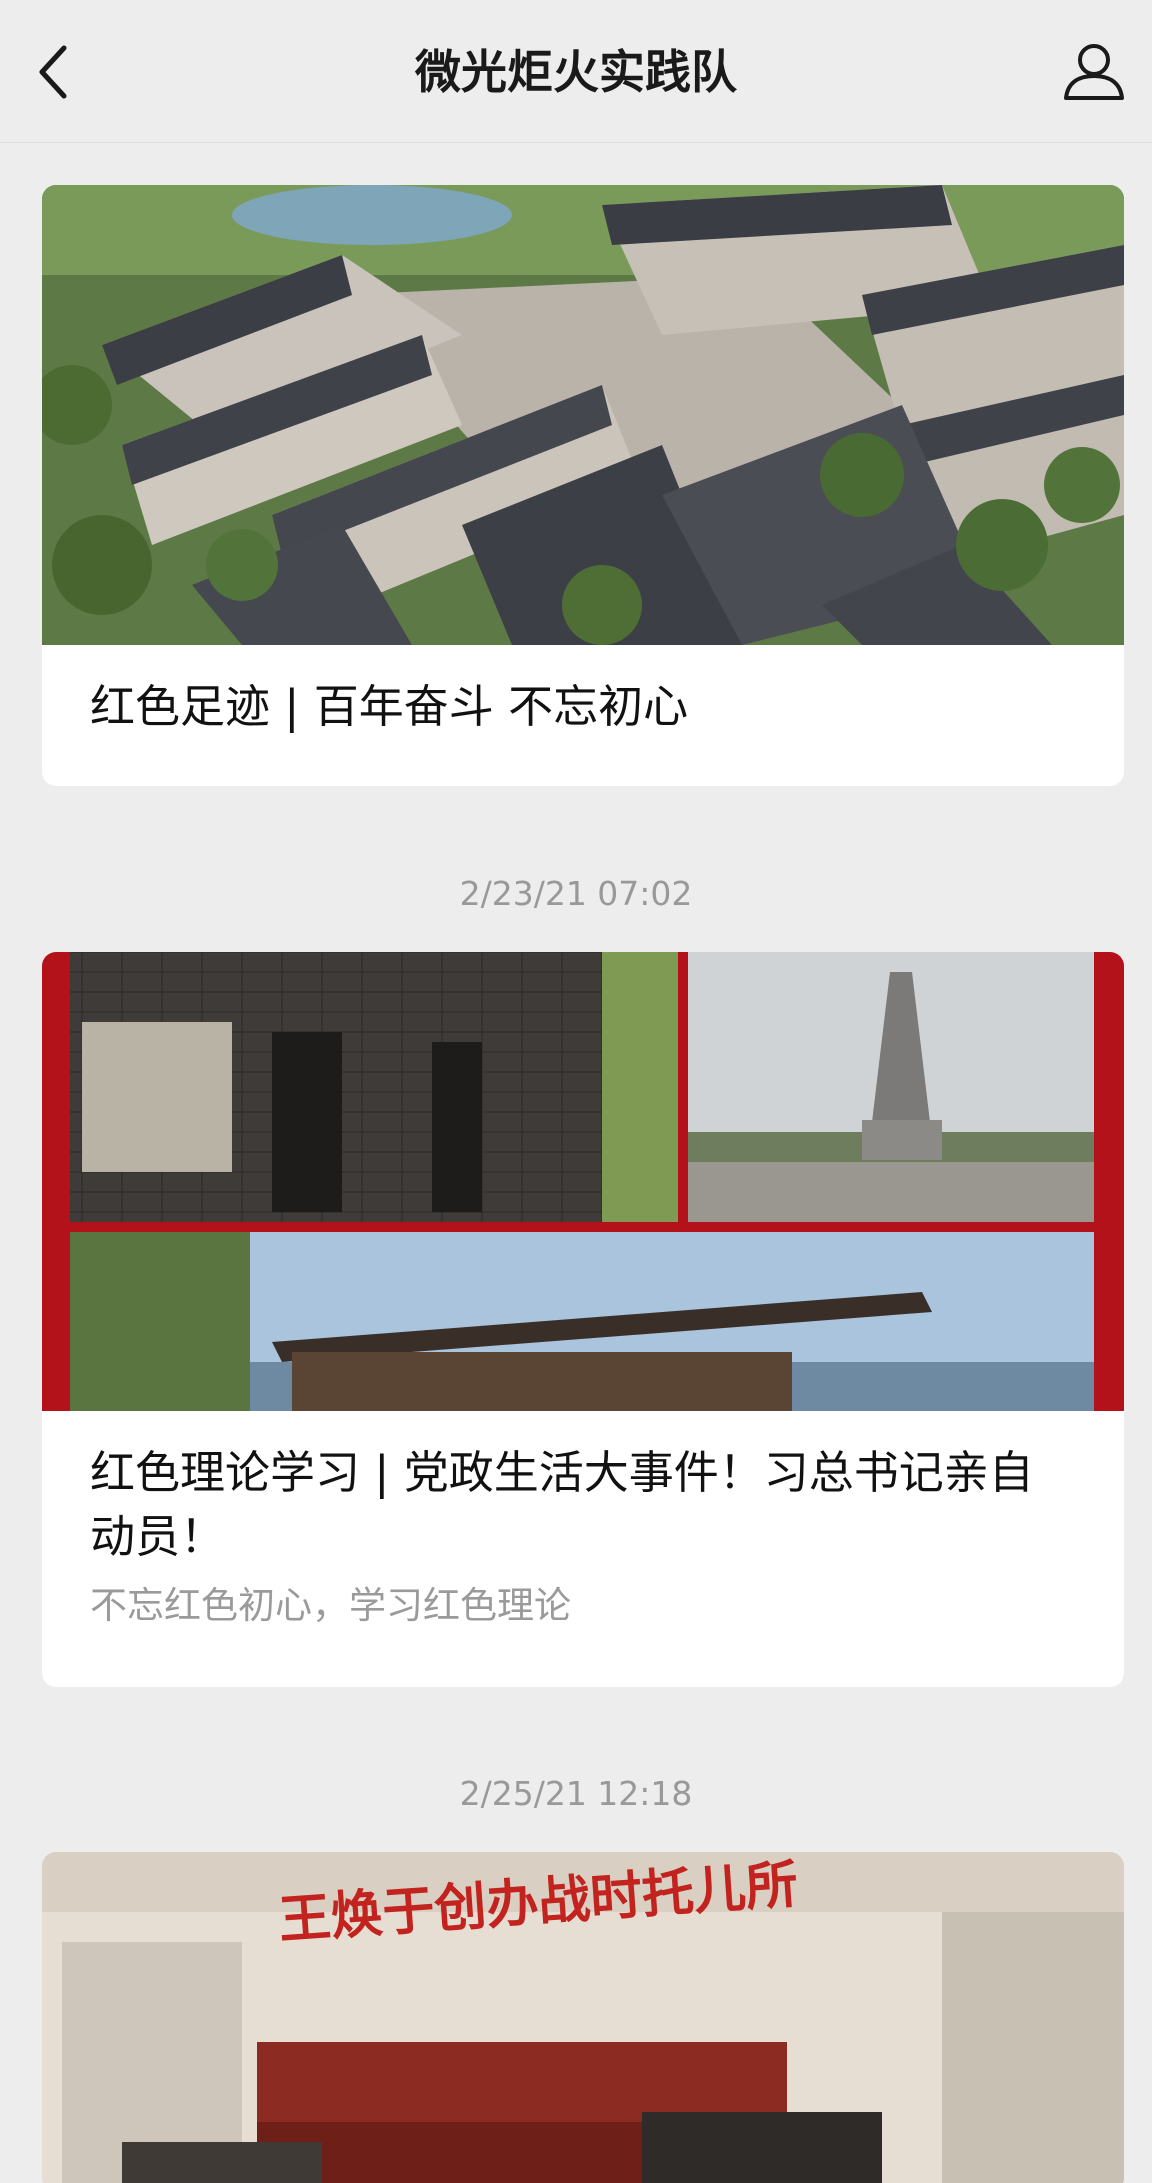 The height and width of the screenshot is (2183, 1152). What do you see at coordinates (576, 893) in the screenshot?
I see `message-timestamp: 2/23/21 07:02` at bounding box center [576, 893].